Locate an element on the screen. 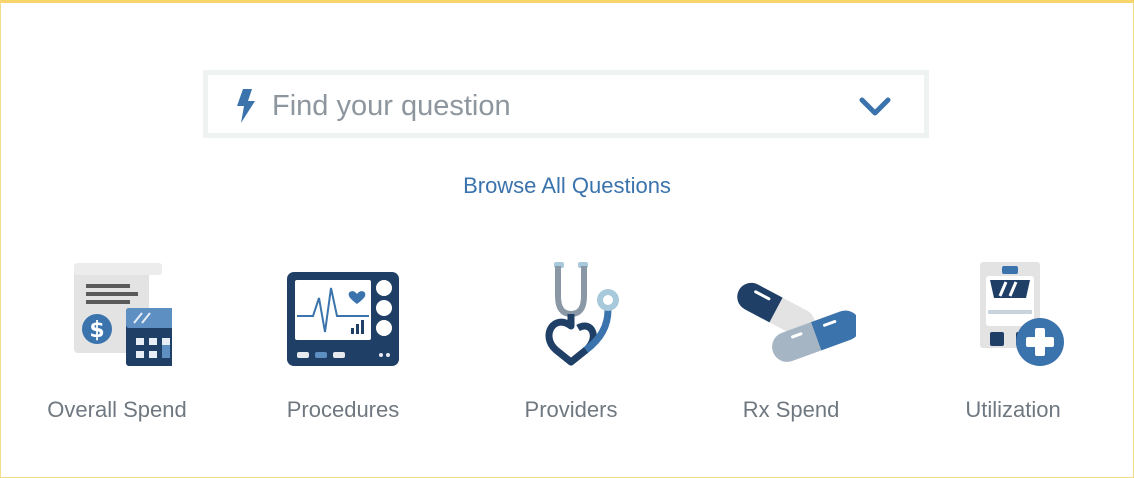  category-rx-spend: Rx Spend is located at coordinates (791, 343).